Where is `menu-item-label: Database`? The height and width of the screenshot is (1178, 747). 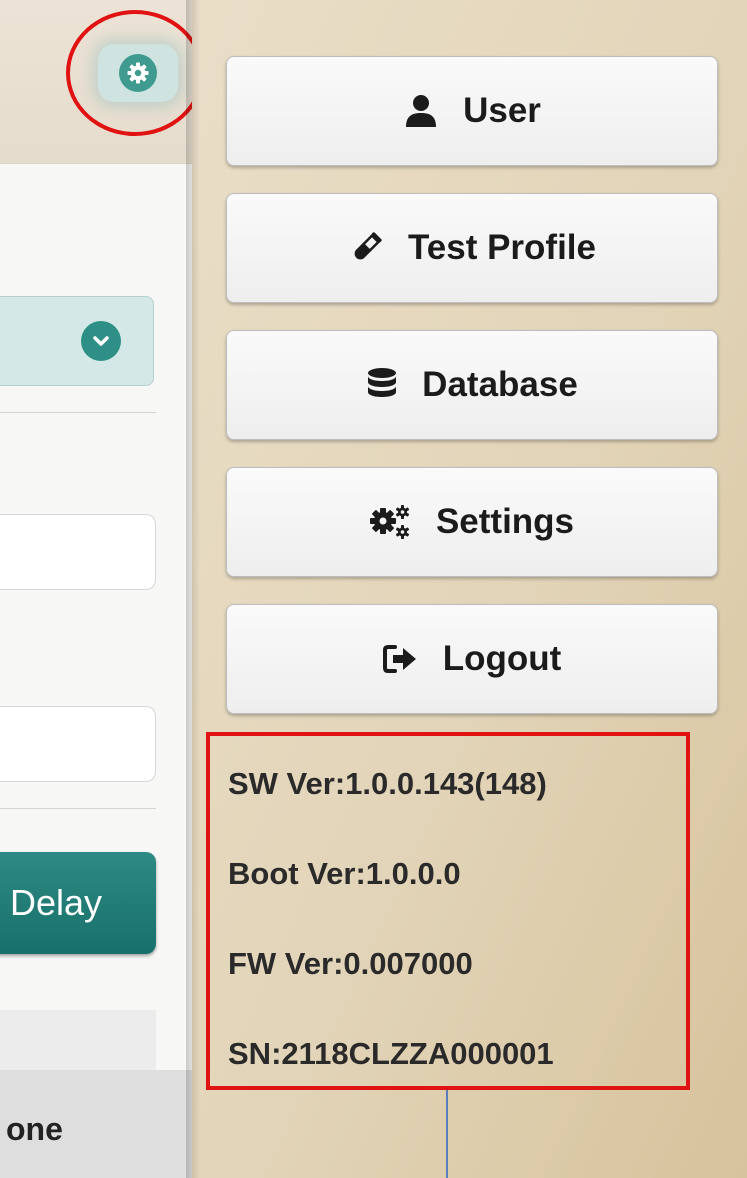
menu-item-label: Database is located at coordinates (500, 384).